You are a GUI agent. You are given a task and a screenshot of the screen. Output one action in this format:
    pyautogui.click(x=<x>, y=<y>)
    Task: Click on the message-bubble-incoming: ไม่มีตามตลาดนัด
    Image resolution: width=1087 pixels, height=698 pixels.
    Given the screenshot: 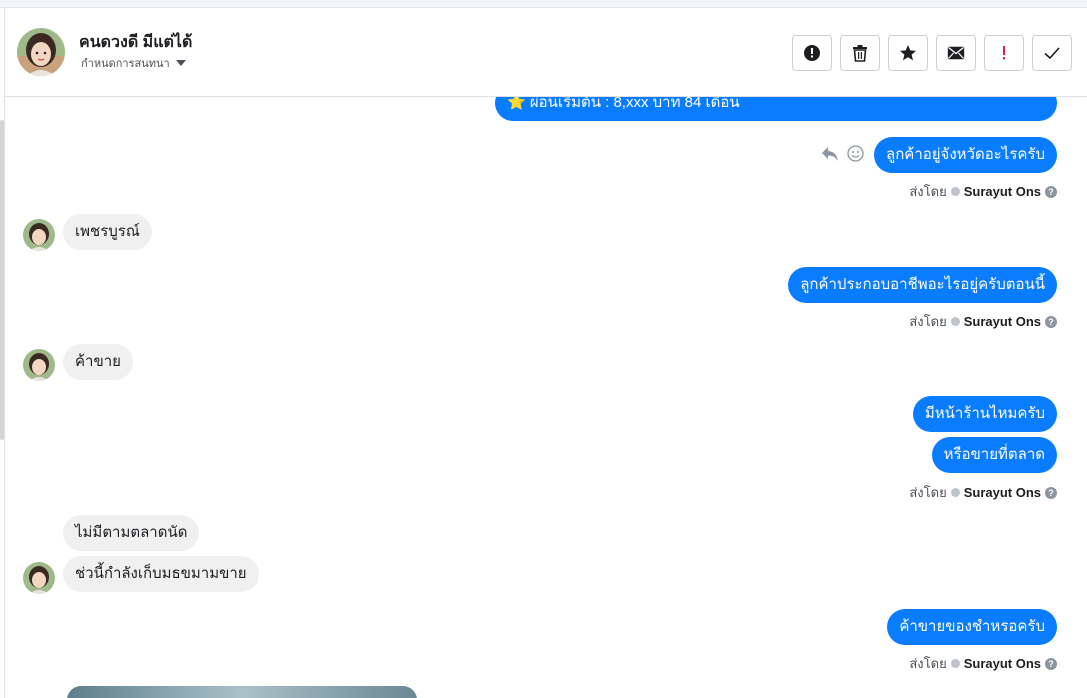 What is the action you would take?
    pyautogui.click(x=131, y=533)
    